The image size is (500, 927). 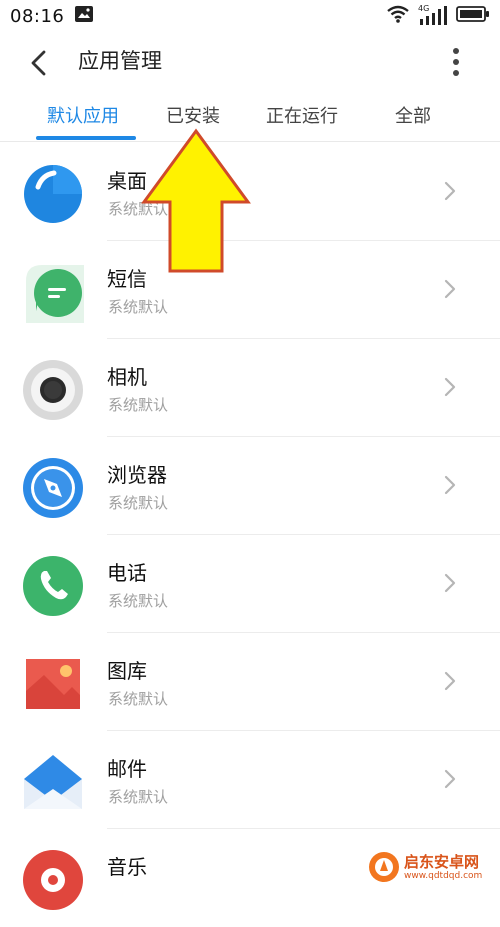 I want to click on list-item: 邮件 系统默认, so click(x=250, y=780).